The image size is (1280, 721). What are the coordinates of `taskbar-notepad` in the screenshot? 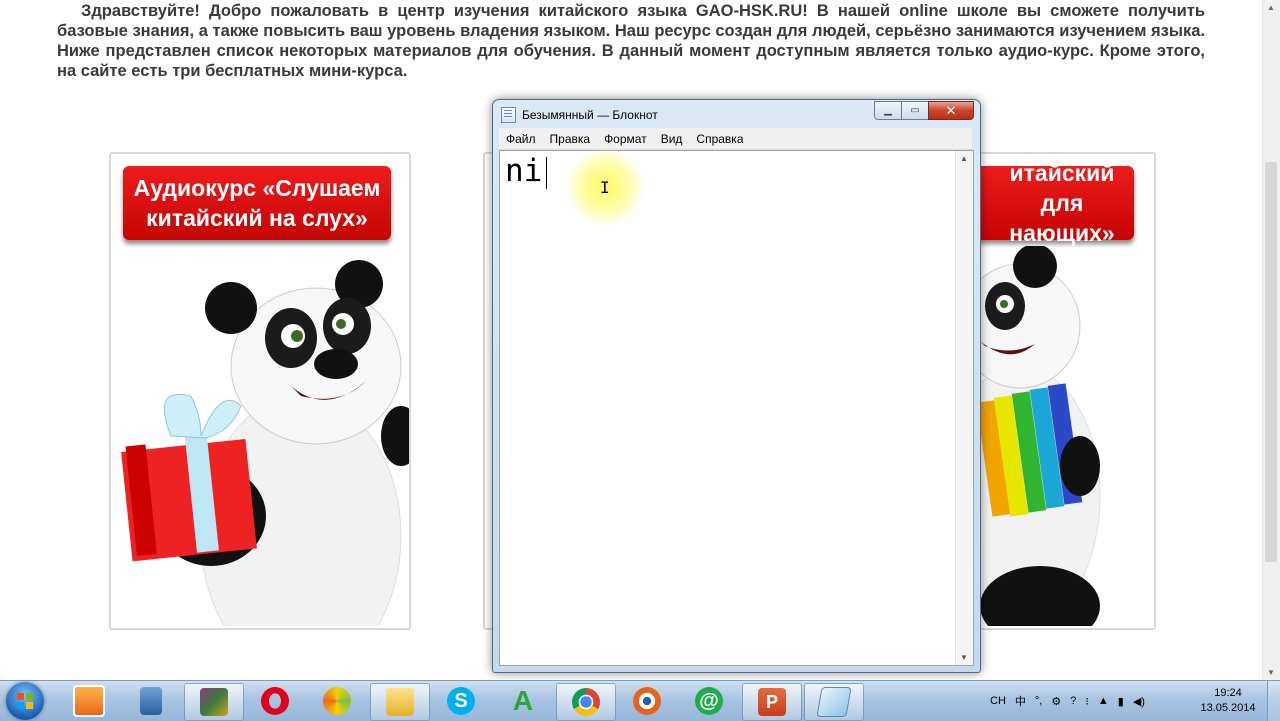 It's located at (834, 702).